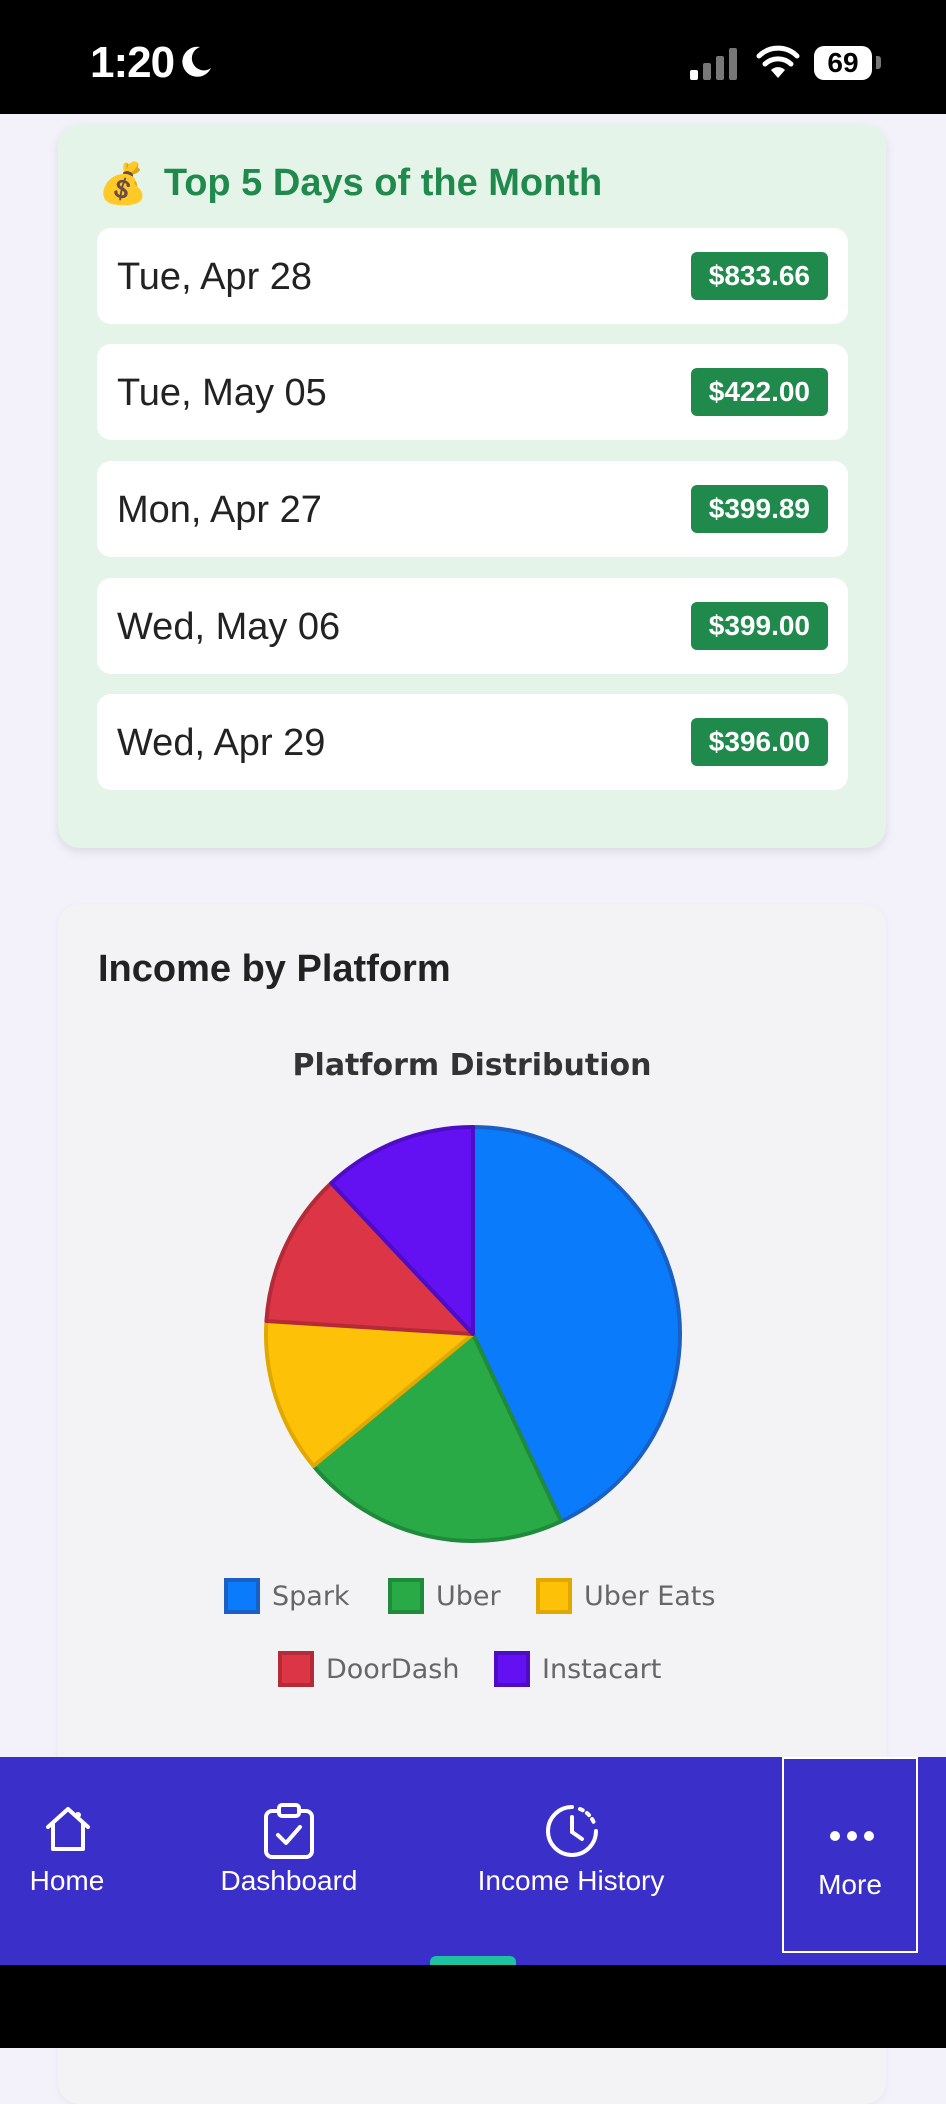  I want to click on active-tab-indicator, so click(473, 1960).